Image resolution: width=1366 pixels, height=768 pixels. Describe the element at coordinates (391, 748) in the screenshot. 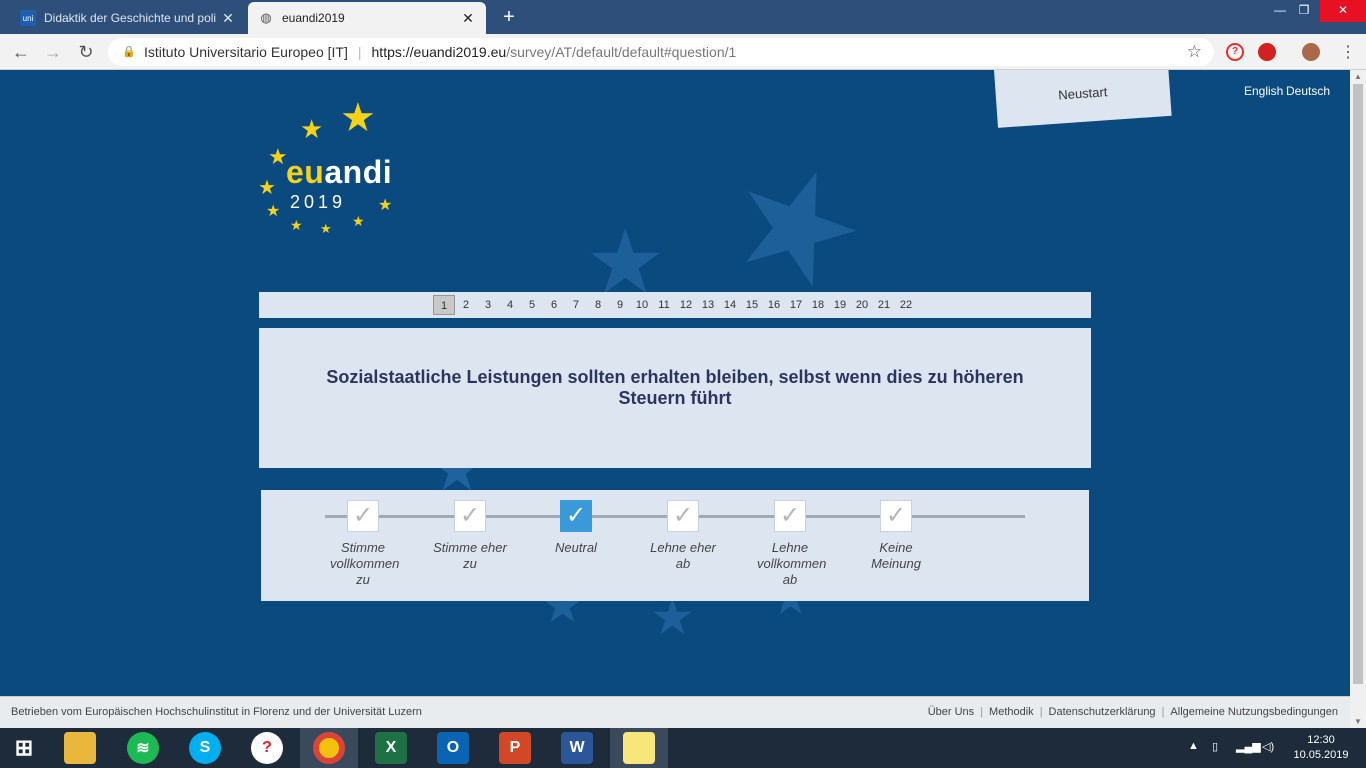

I see `excel-icon: X` at that location.